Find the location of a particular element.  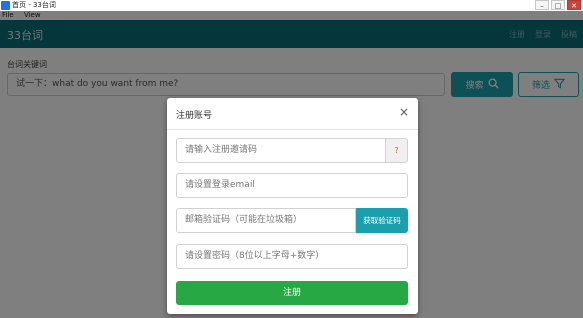

get-code-button: 获取验证码 is located at coordinates (382, 220).